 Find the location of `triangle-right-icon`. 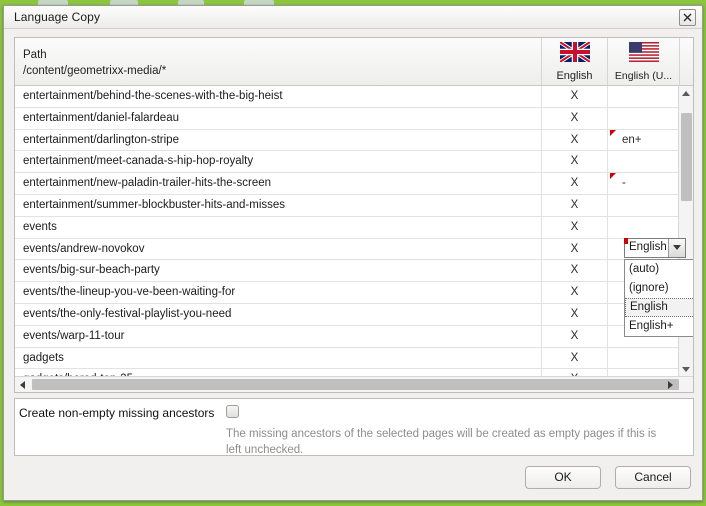

triangle-right-icon is located at coordinates (670, 384).